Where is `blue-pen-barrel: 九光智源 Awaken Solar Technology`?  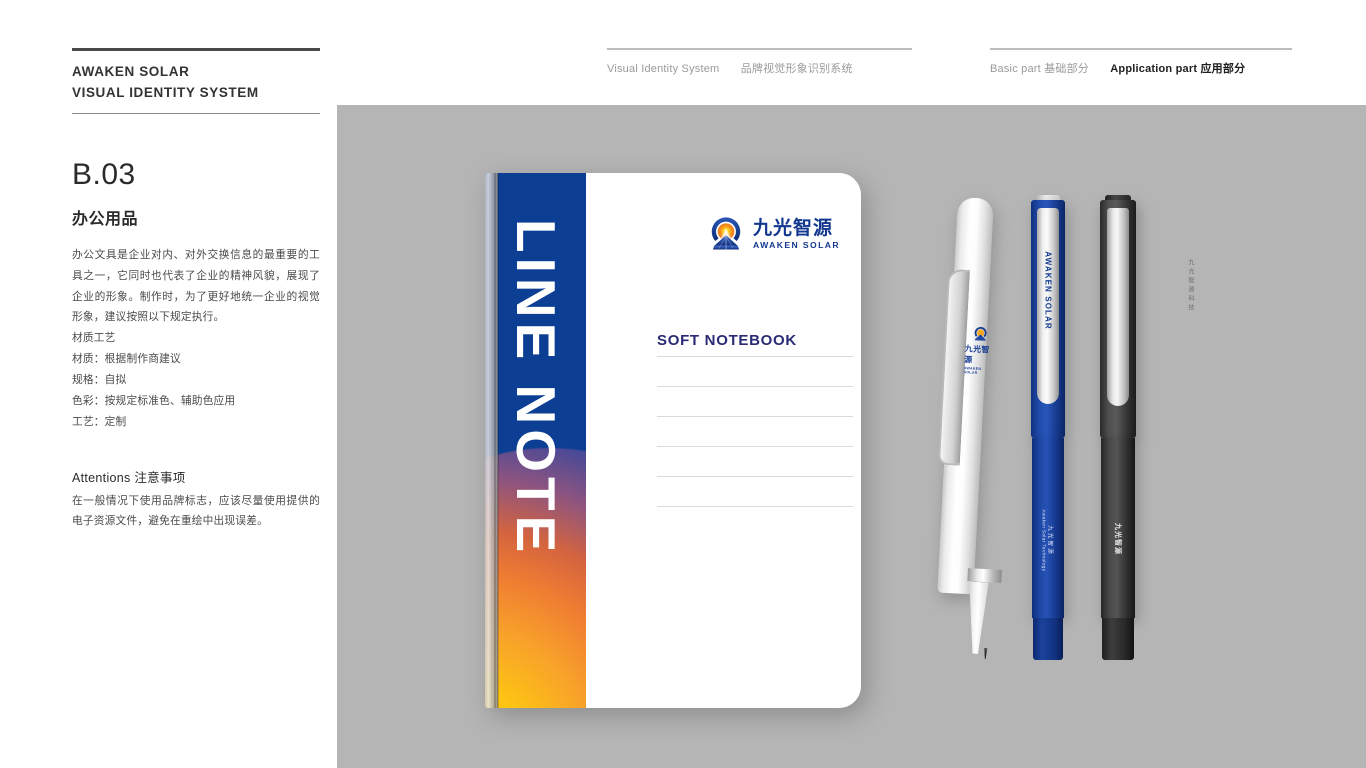
blue-pen-barrel: 九光智源 Awaken Solar Technology is located at coordinates (1048, 528).